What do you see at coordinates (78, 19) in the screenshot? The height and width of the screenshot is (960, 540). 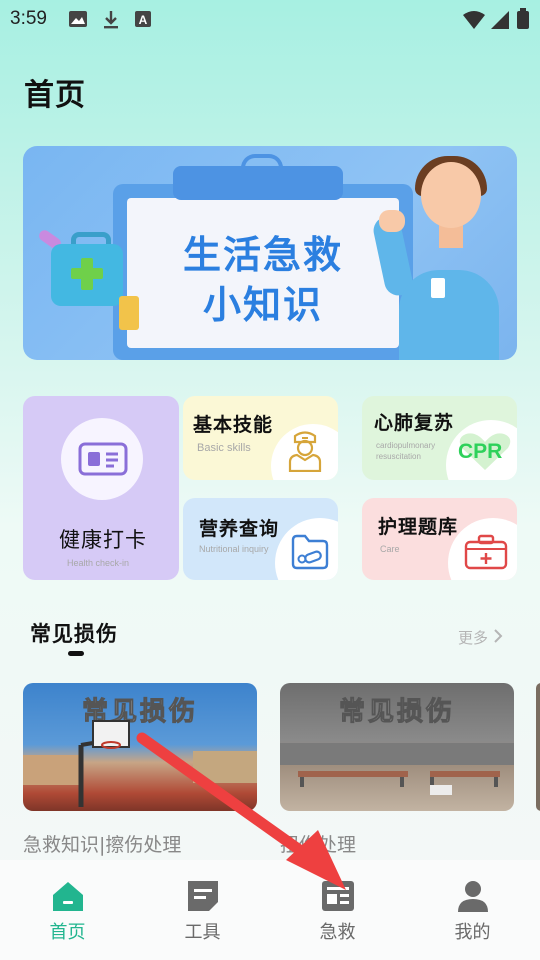 I see `image-notification-icon` at bounding box center [78, 19].